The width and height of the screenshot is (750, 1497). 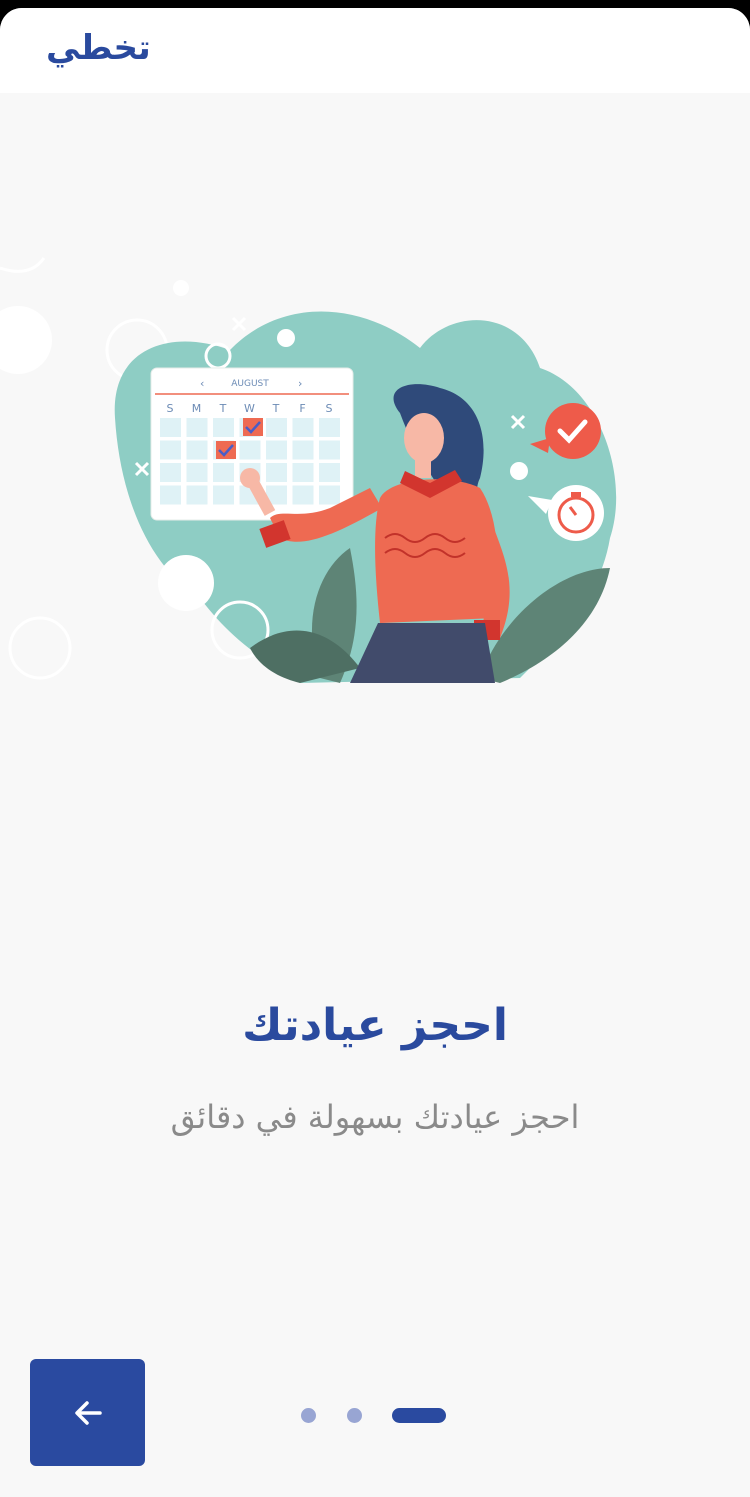 I want to click on page-dot-active, so click(x=419, y=1415).